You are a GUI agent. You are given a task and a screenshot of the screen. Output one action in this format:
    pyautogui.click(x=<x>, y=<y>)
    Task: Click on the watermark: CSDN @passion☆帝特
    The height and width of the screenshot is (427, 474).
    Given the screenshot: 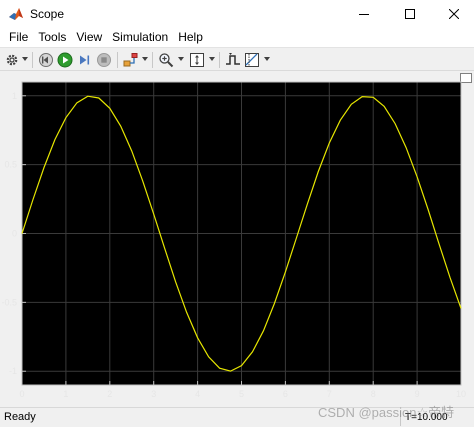 What is the action you would take?
    pyautogui.click(x=386, y=412)
    